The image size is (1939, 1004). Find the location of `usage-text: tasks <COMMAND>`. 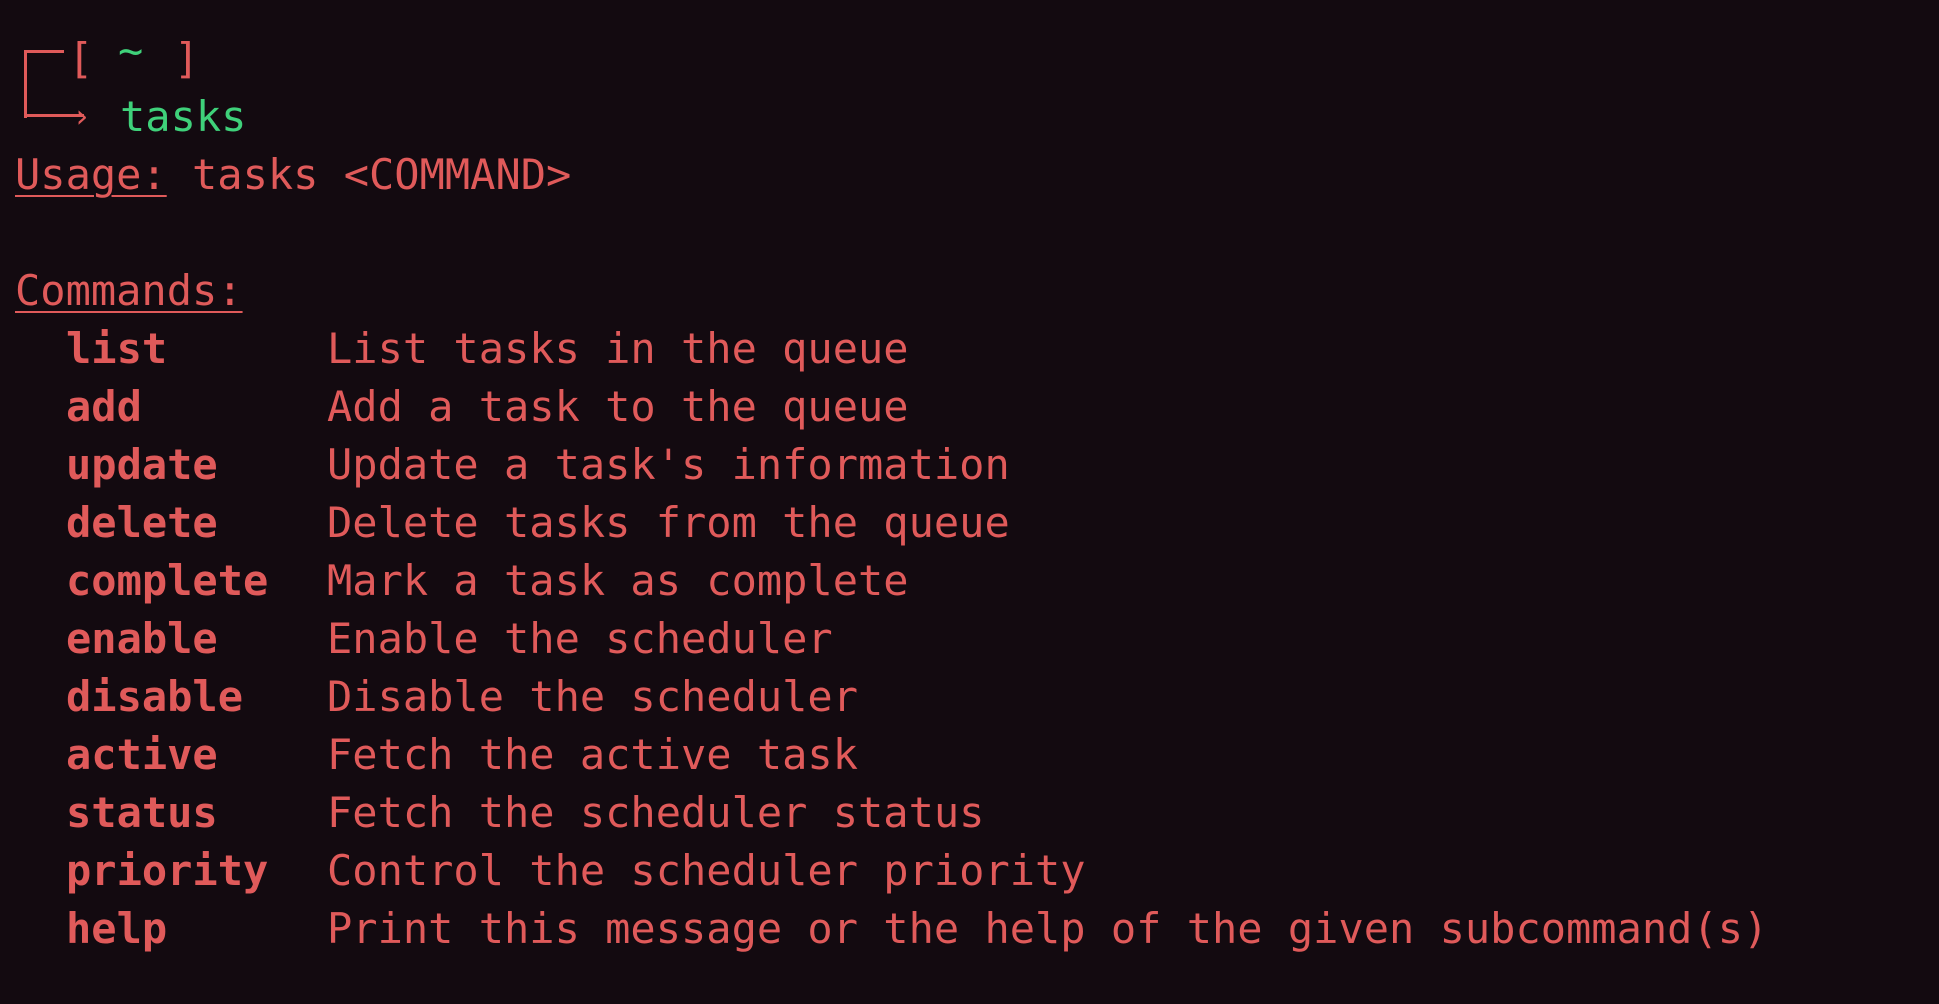

usage-text: tasks <COMMAND> is located at coordinates (382, 174).